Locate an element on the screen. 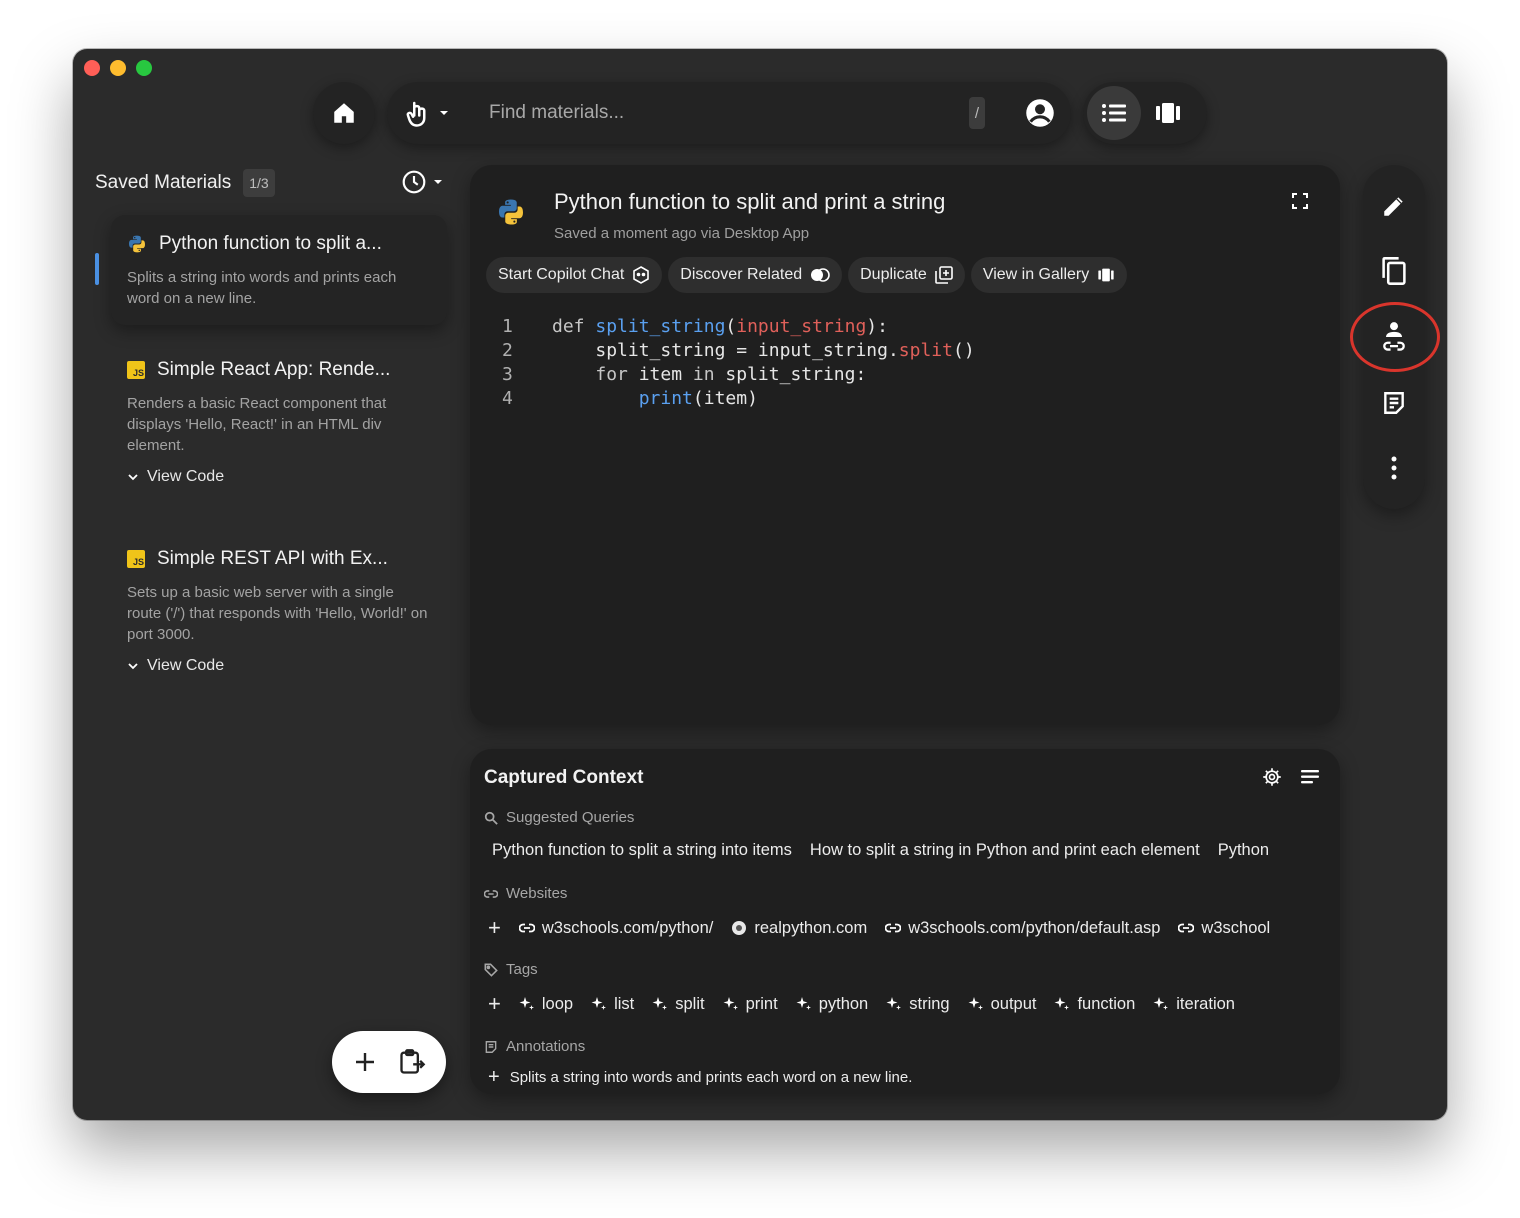  material-saved-info: Saved a moment ago via Desktop App is located at coordinates (682, 233).